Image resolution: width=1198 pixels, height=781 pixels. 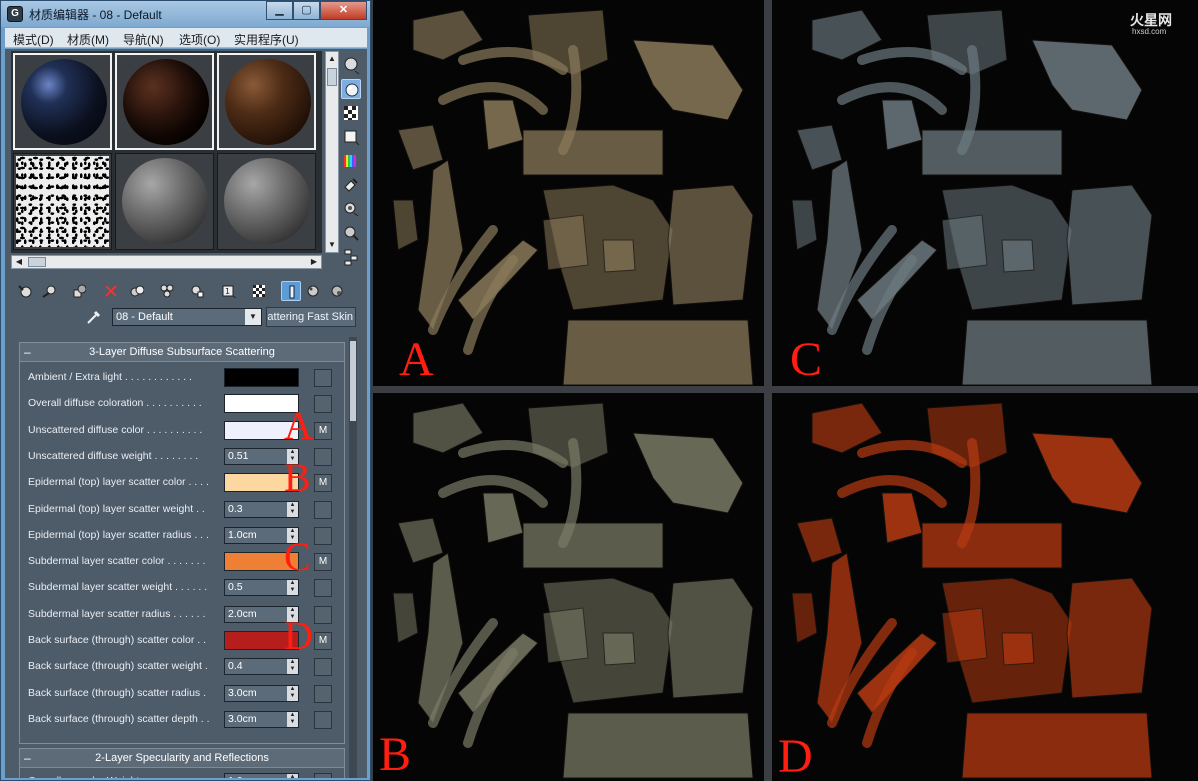 What do you see at coordinates (197, 291) in the screenshot?
I see `material-id-channel-icon` at bounding box center [197, 291].